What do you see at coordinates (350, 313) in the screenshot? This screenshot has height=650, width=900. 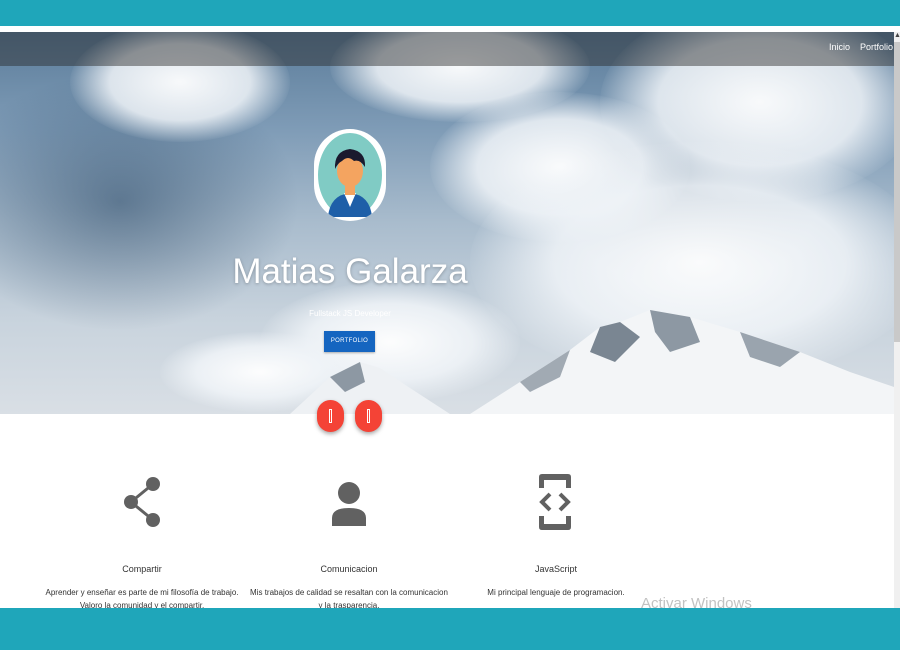 I see `hero-subtitle: Fullstack JS Developer` at bounding box center [350, 313].